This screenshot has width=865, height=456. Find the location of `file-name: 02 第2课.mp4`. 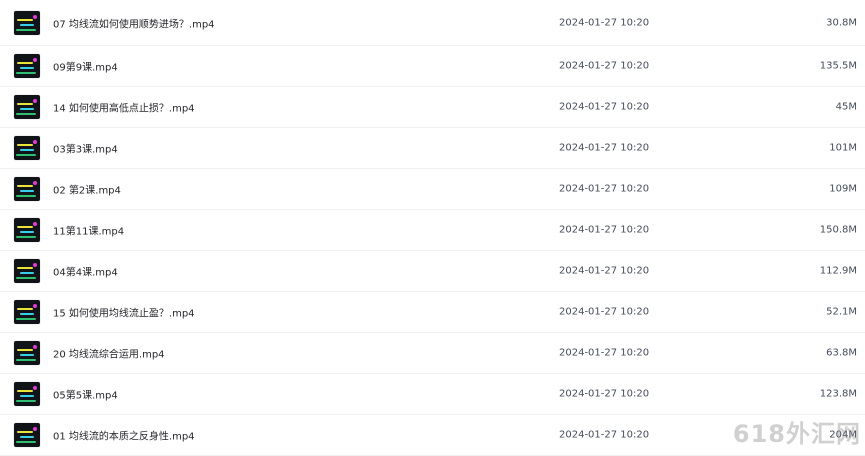

file-name: 02 第2课.mp4 is located at coordinates (87, 189).